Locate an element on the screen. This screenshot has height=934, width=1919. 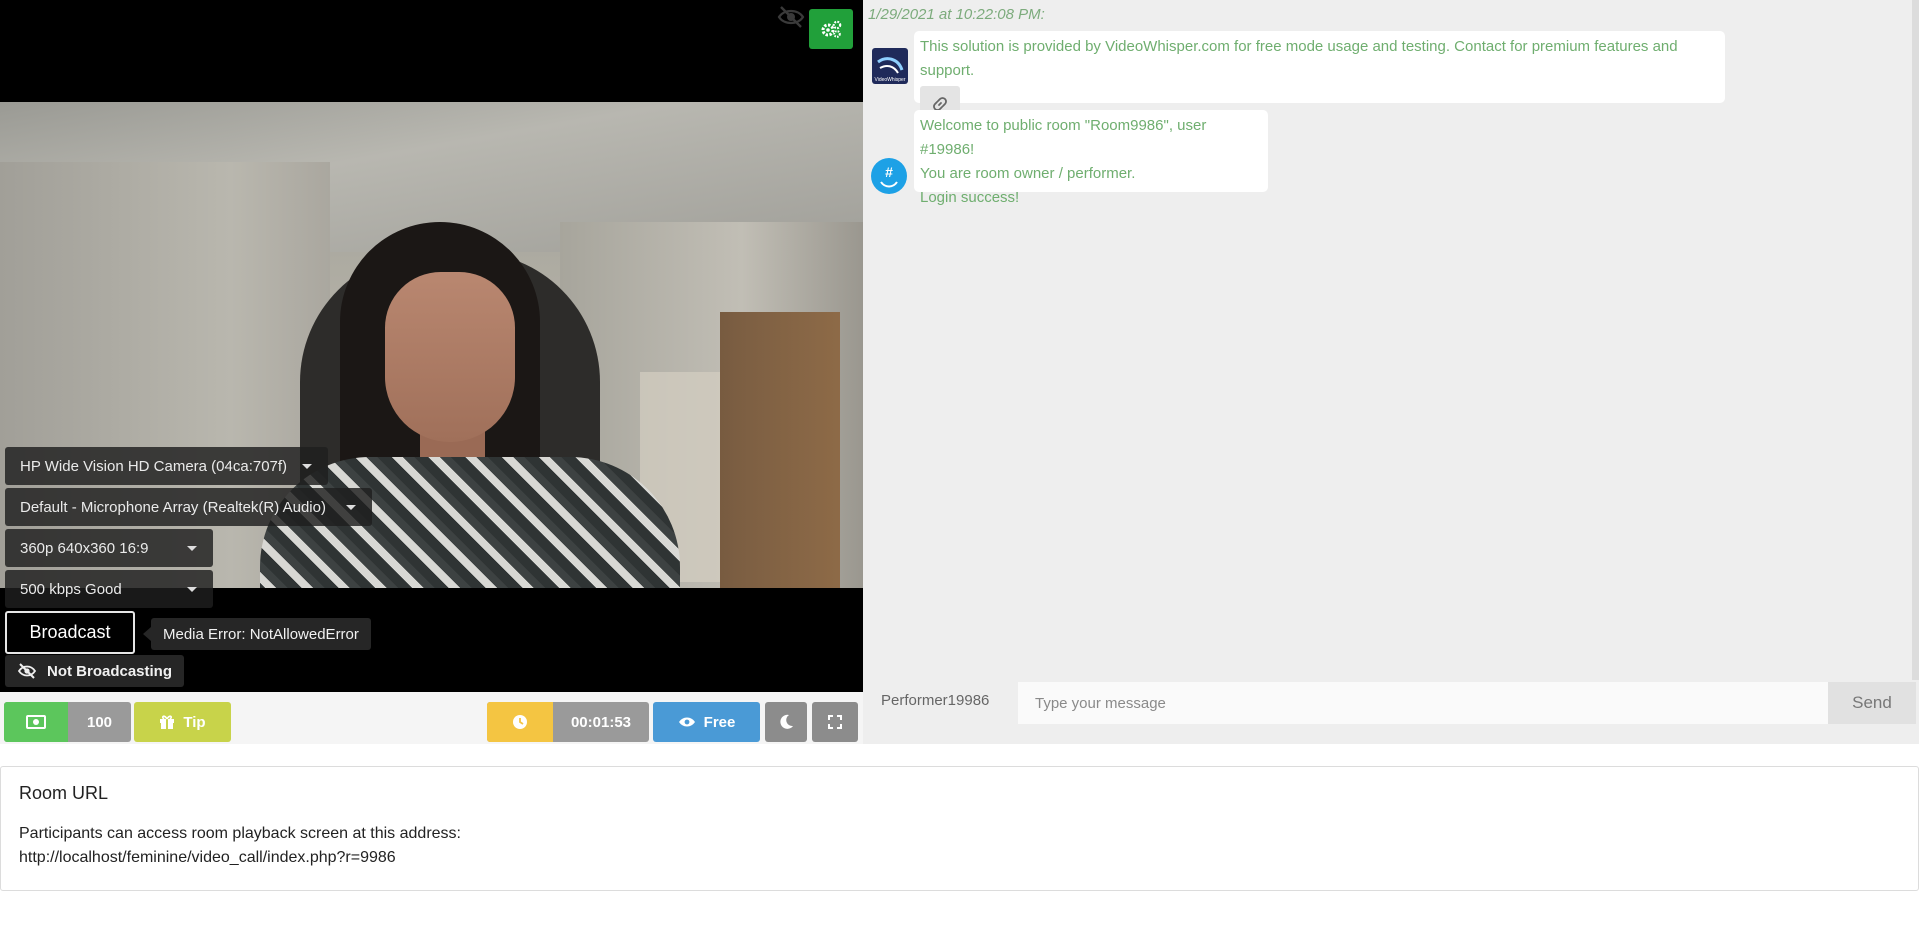
chat-input-row: Performer19986 Send is located at coordinates (1389, 702).